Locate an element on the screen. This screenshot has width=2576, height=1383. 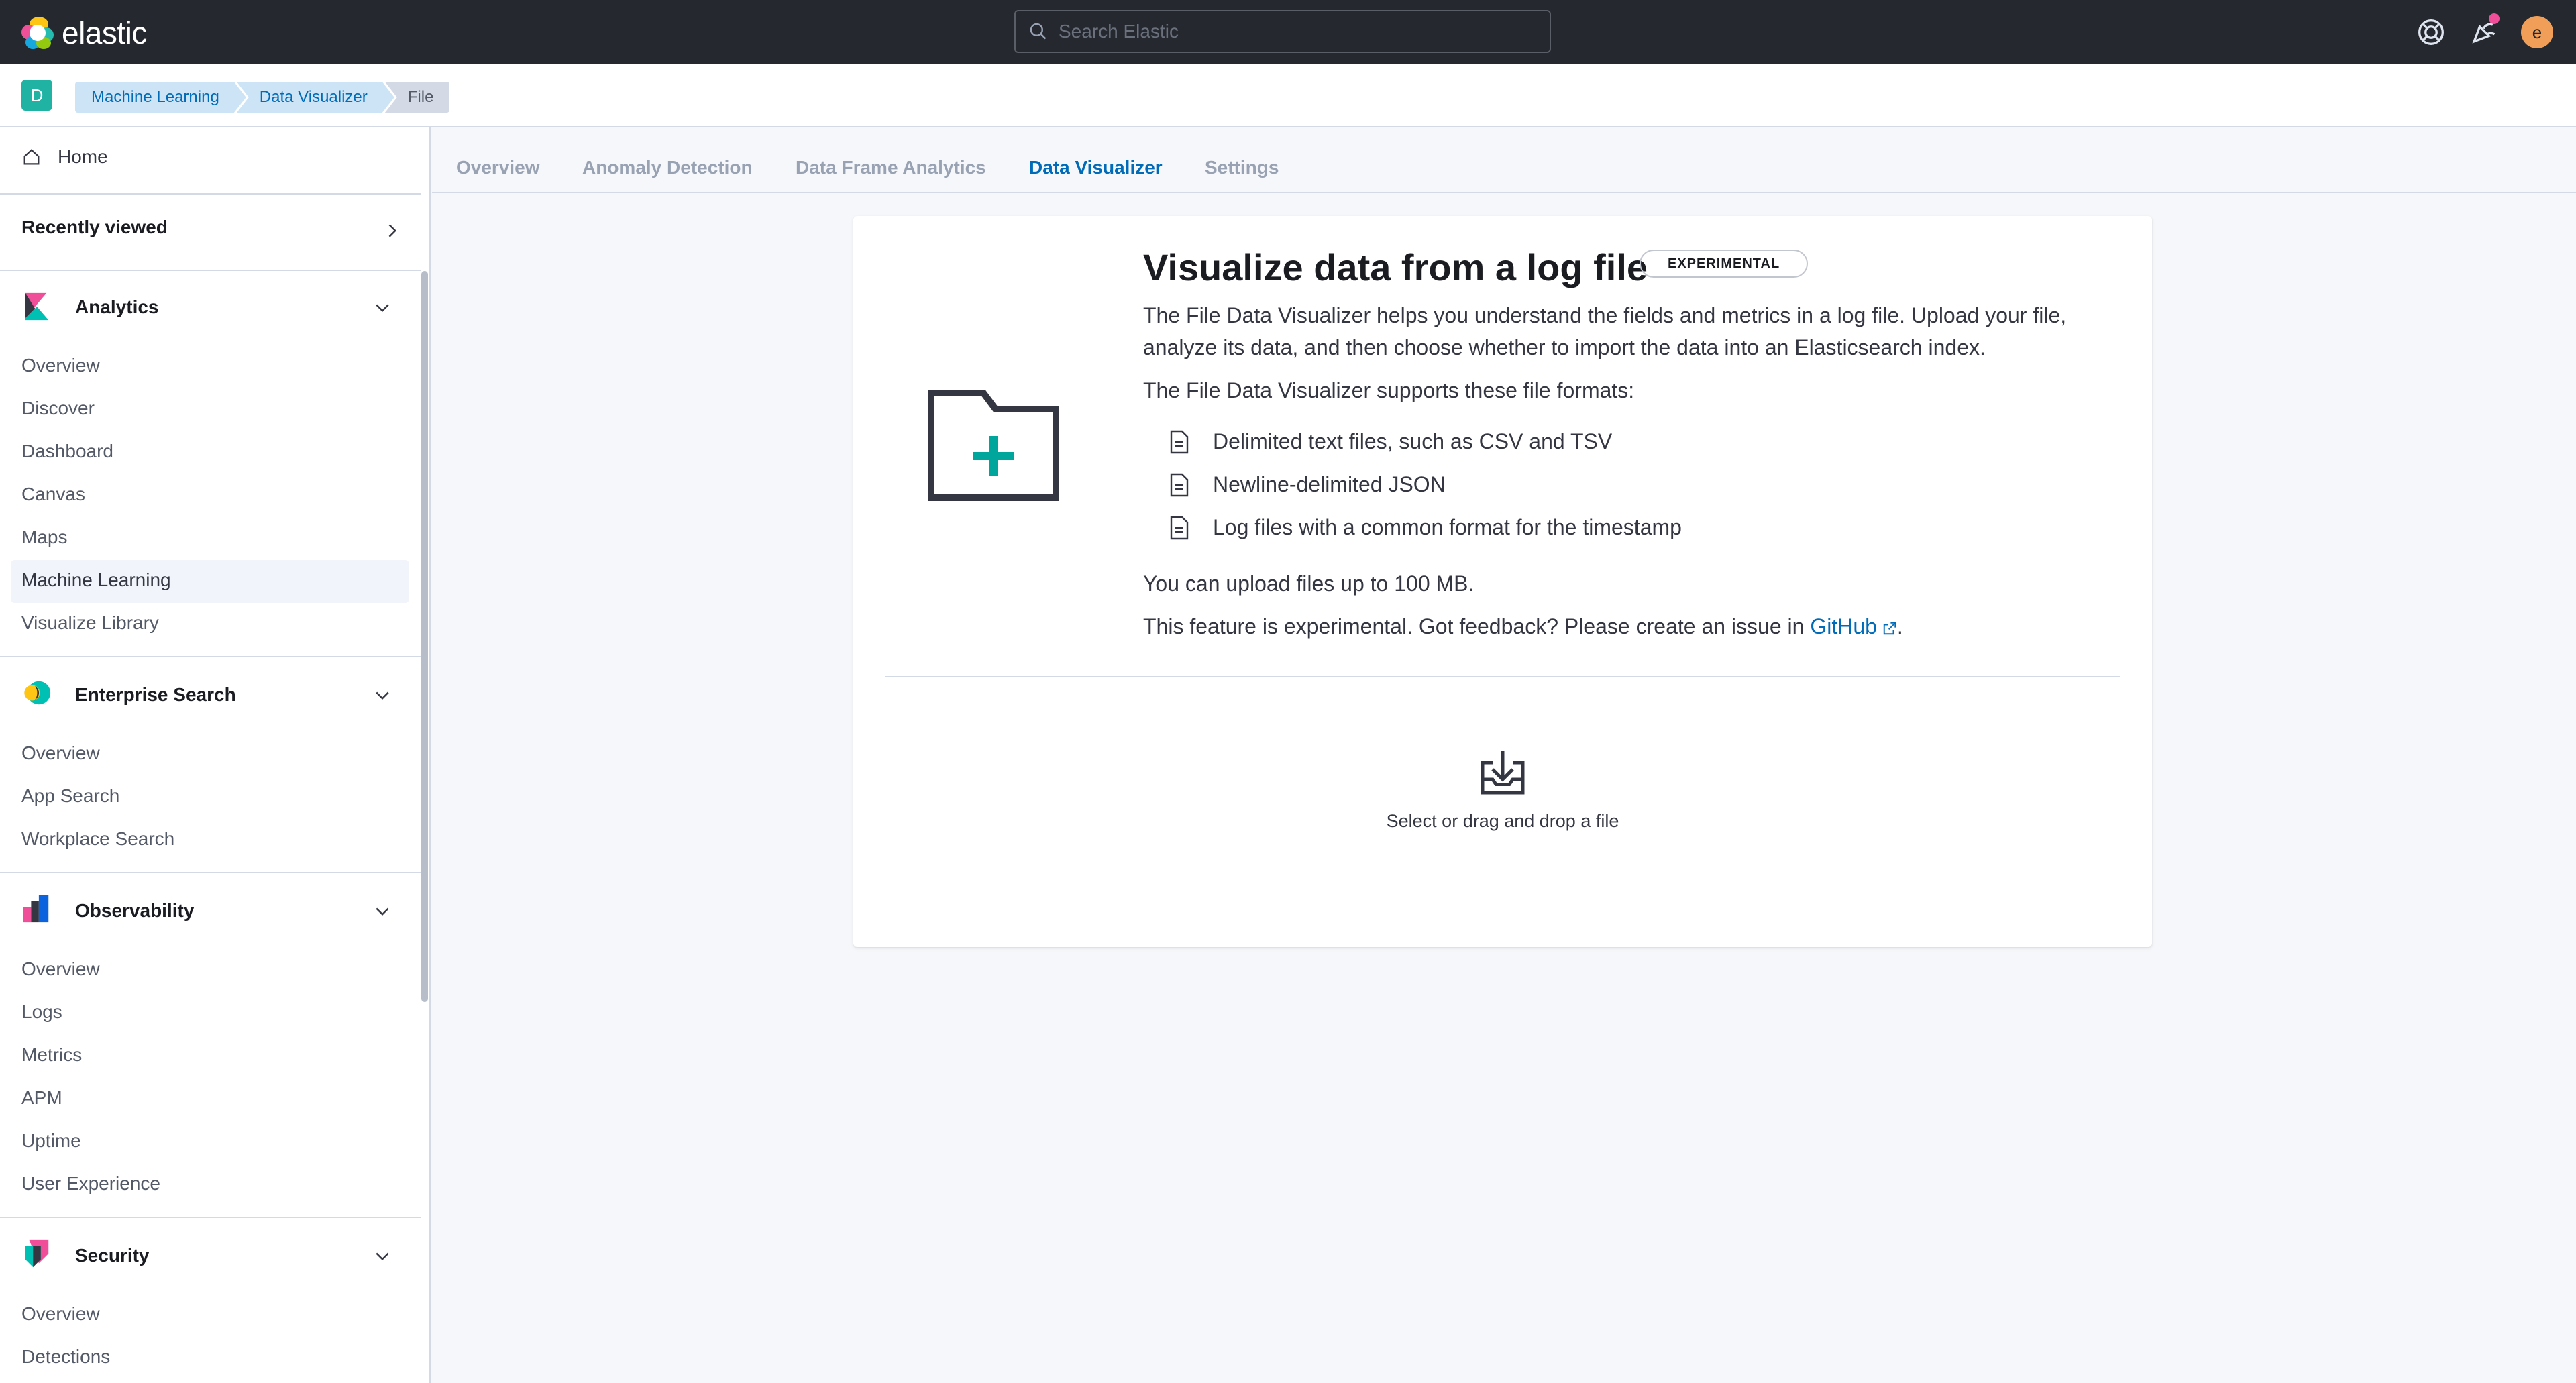
nav-group-enterprise-search: Enterprise Search is located at coordinates (155, 695).